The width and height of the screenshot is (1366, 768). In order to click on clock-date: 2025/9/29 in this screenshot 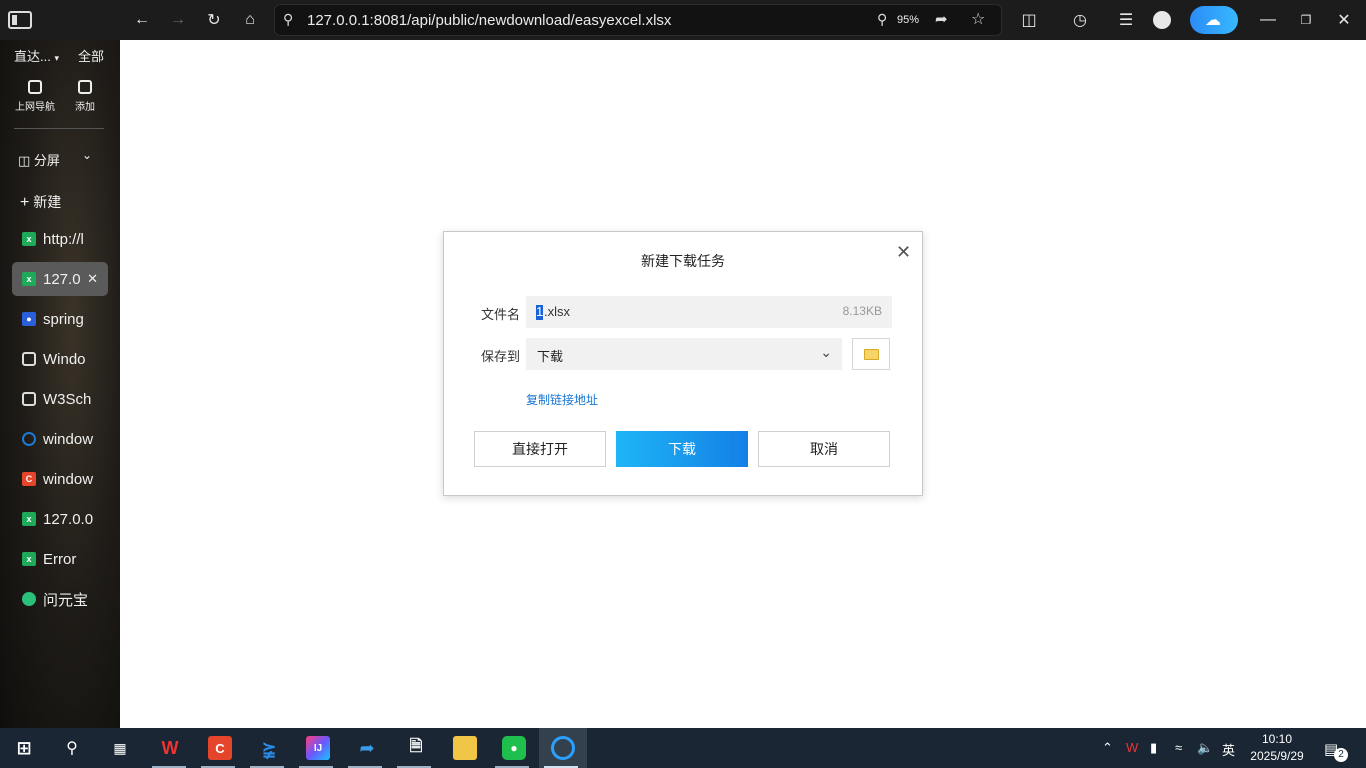, I will do `click(1277, 756)`.